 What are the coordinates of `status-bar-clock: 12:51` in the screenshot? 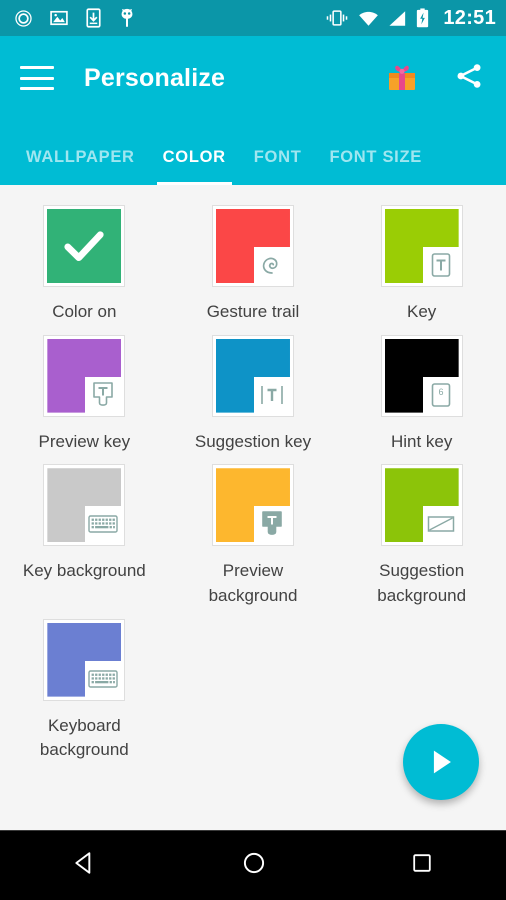 It's located at (469, 17).